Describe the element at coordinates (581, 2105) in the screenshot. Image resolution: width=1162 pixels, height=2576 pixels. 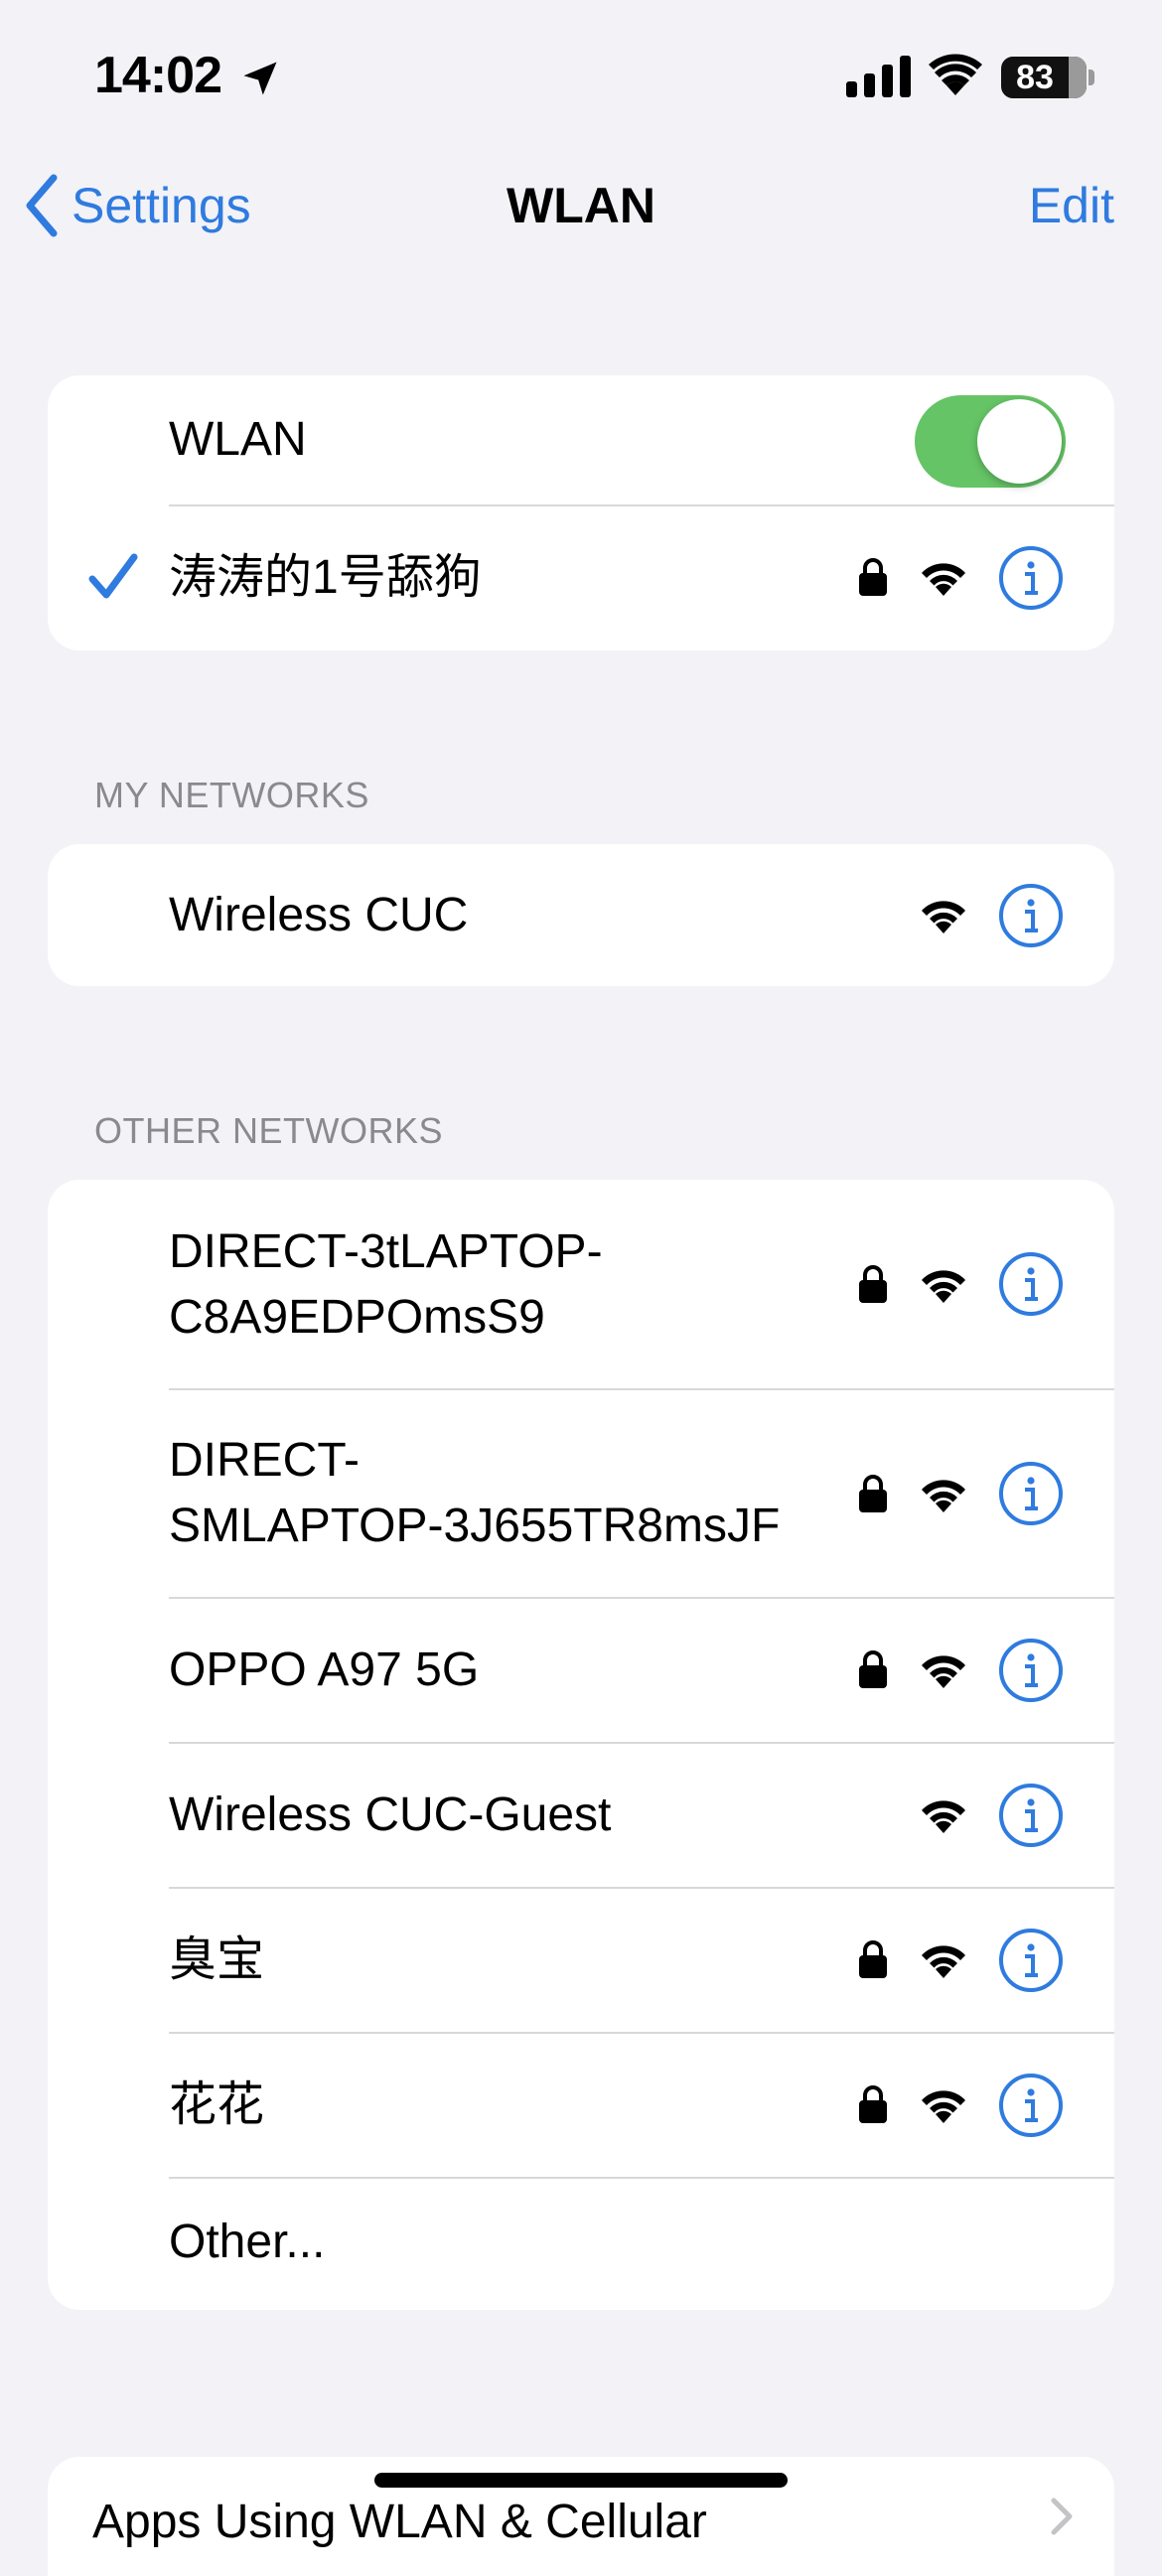
I see `network-row: 花花` at that location.